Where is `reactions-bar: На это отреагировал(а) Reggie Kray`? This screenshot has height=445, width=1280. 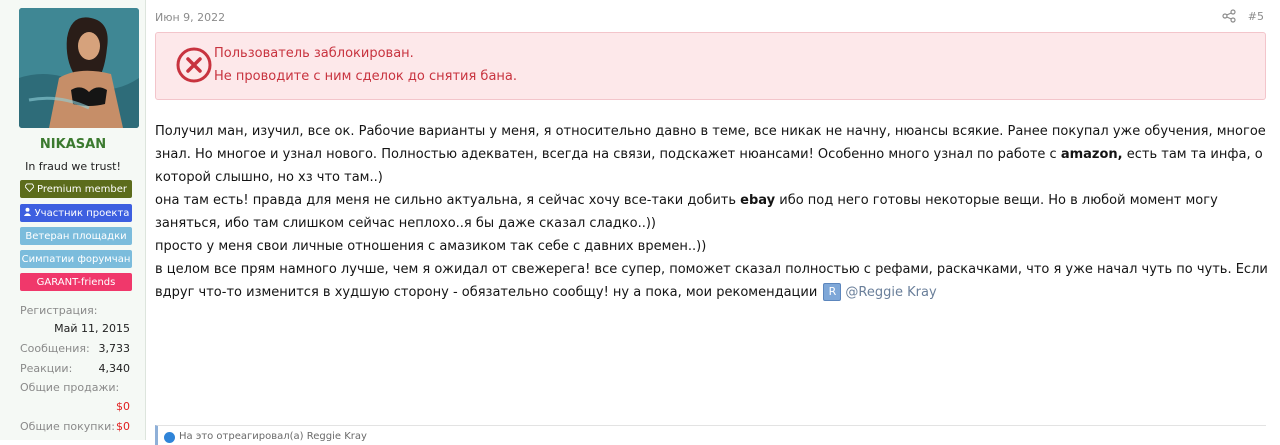 reactions-bar: На это отреагировал(а) Reggie Kray is located at coordinates (710, 435).